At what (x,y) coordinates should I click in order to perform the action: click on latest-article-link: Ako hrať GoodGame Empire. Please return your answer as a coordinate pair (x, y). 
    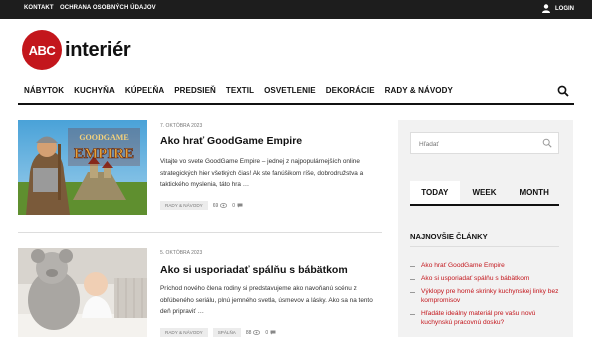
    Looking at the image, I should click on (485, 265).